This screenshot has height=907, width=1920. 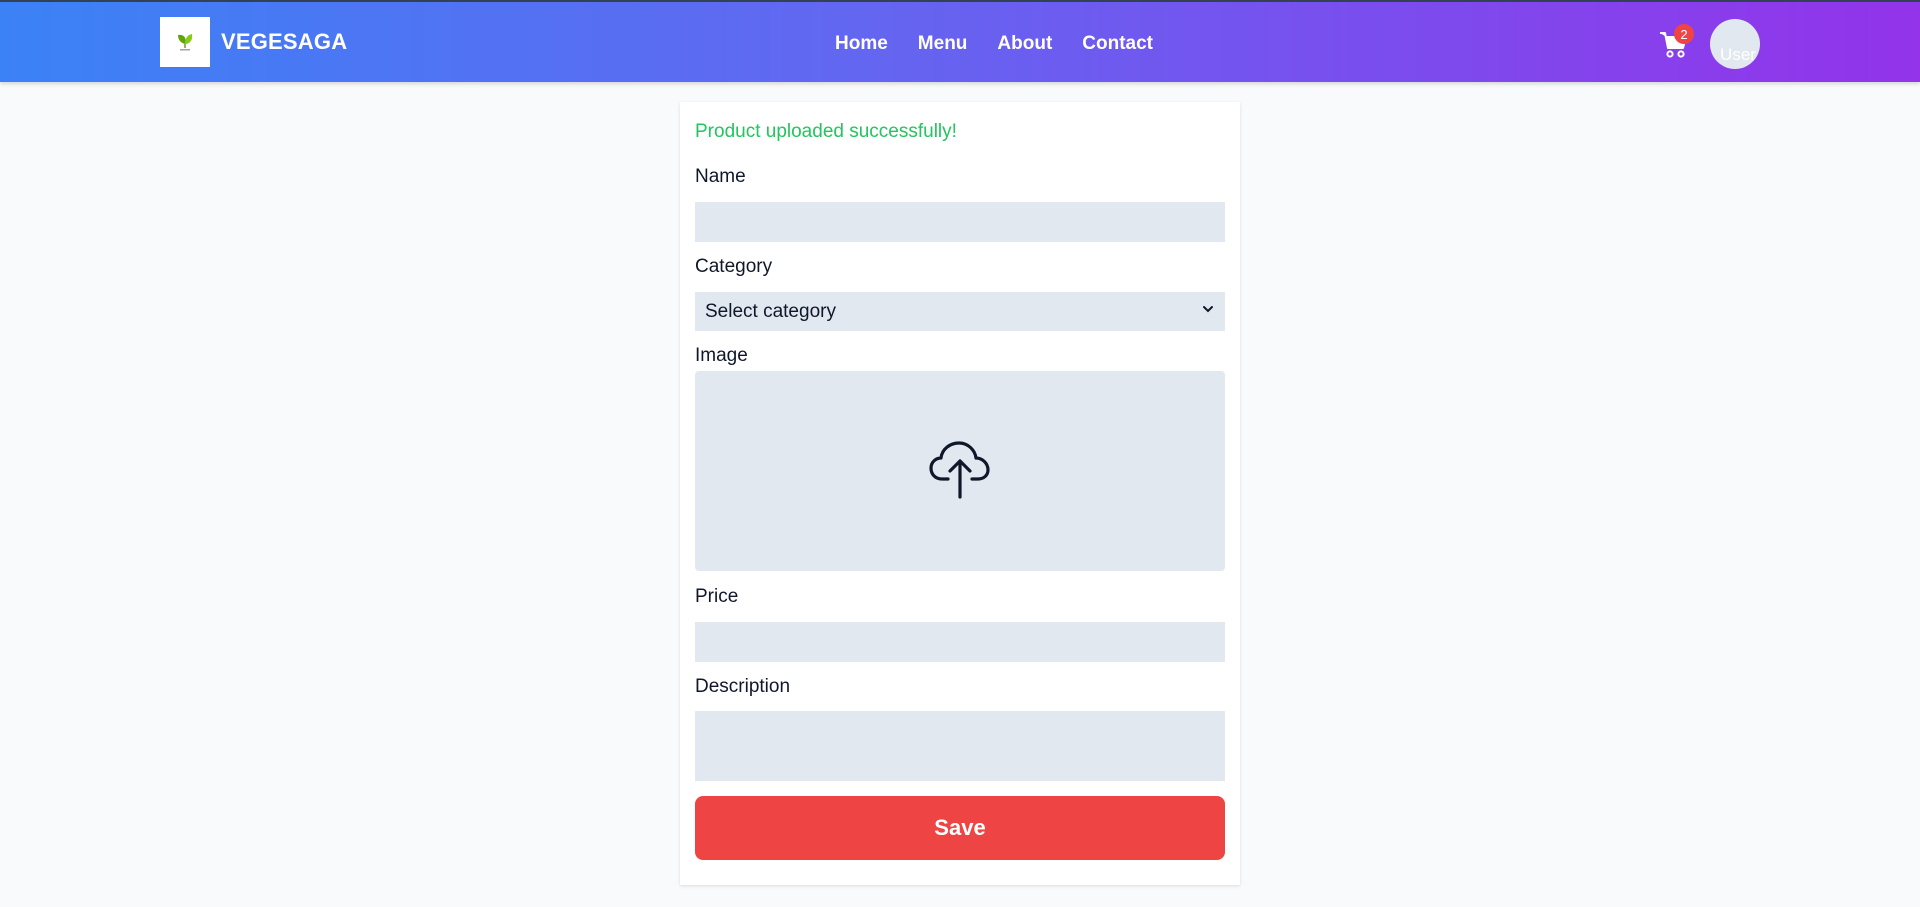 I want to click on success-message: Product uploaded successfully!, so click(x=826, y=131).